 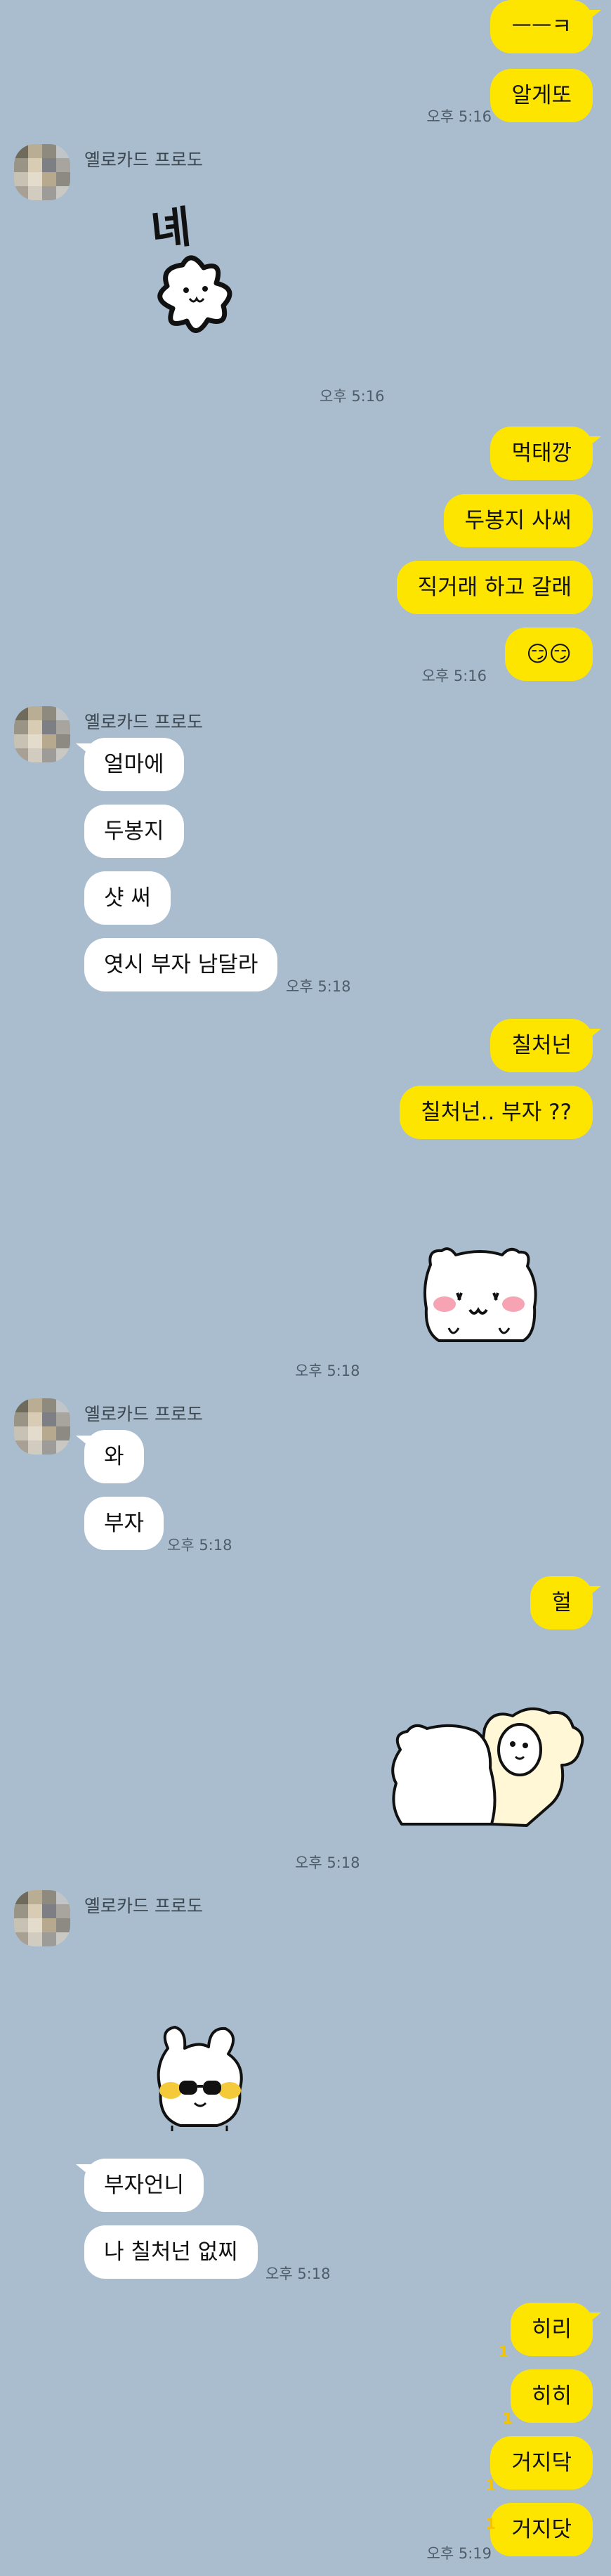 I want to click on my-message-bubble: 직거래 하고 갈래, so click(x=495, y=587).